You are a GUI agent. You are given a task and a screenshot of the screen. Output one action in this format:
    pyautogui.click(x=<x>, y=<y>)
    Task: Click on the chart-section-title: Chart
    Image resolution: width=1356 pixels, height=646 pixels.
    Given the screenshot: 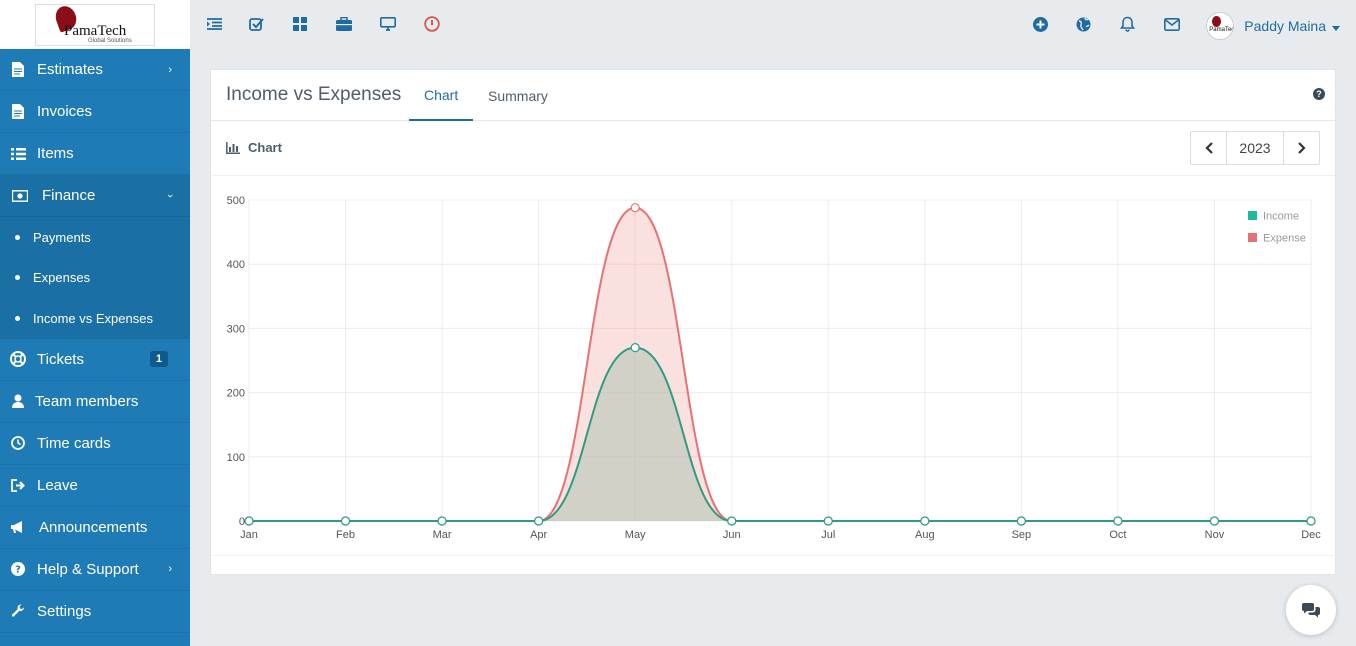 What is the action you would take?
    pyautogui.click(x=254, y=147)
    